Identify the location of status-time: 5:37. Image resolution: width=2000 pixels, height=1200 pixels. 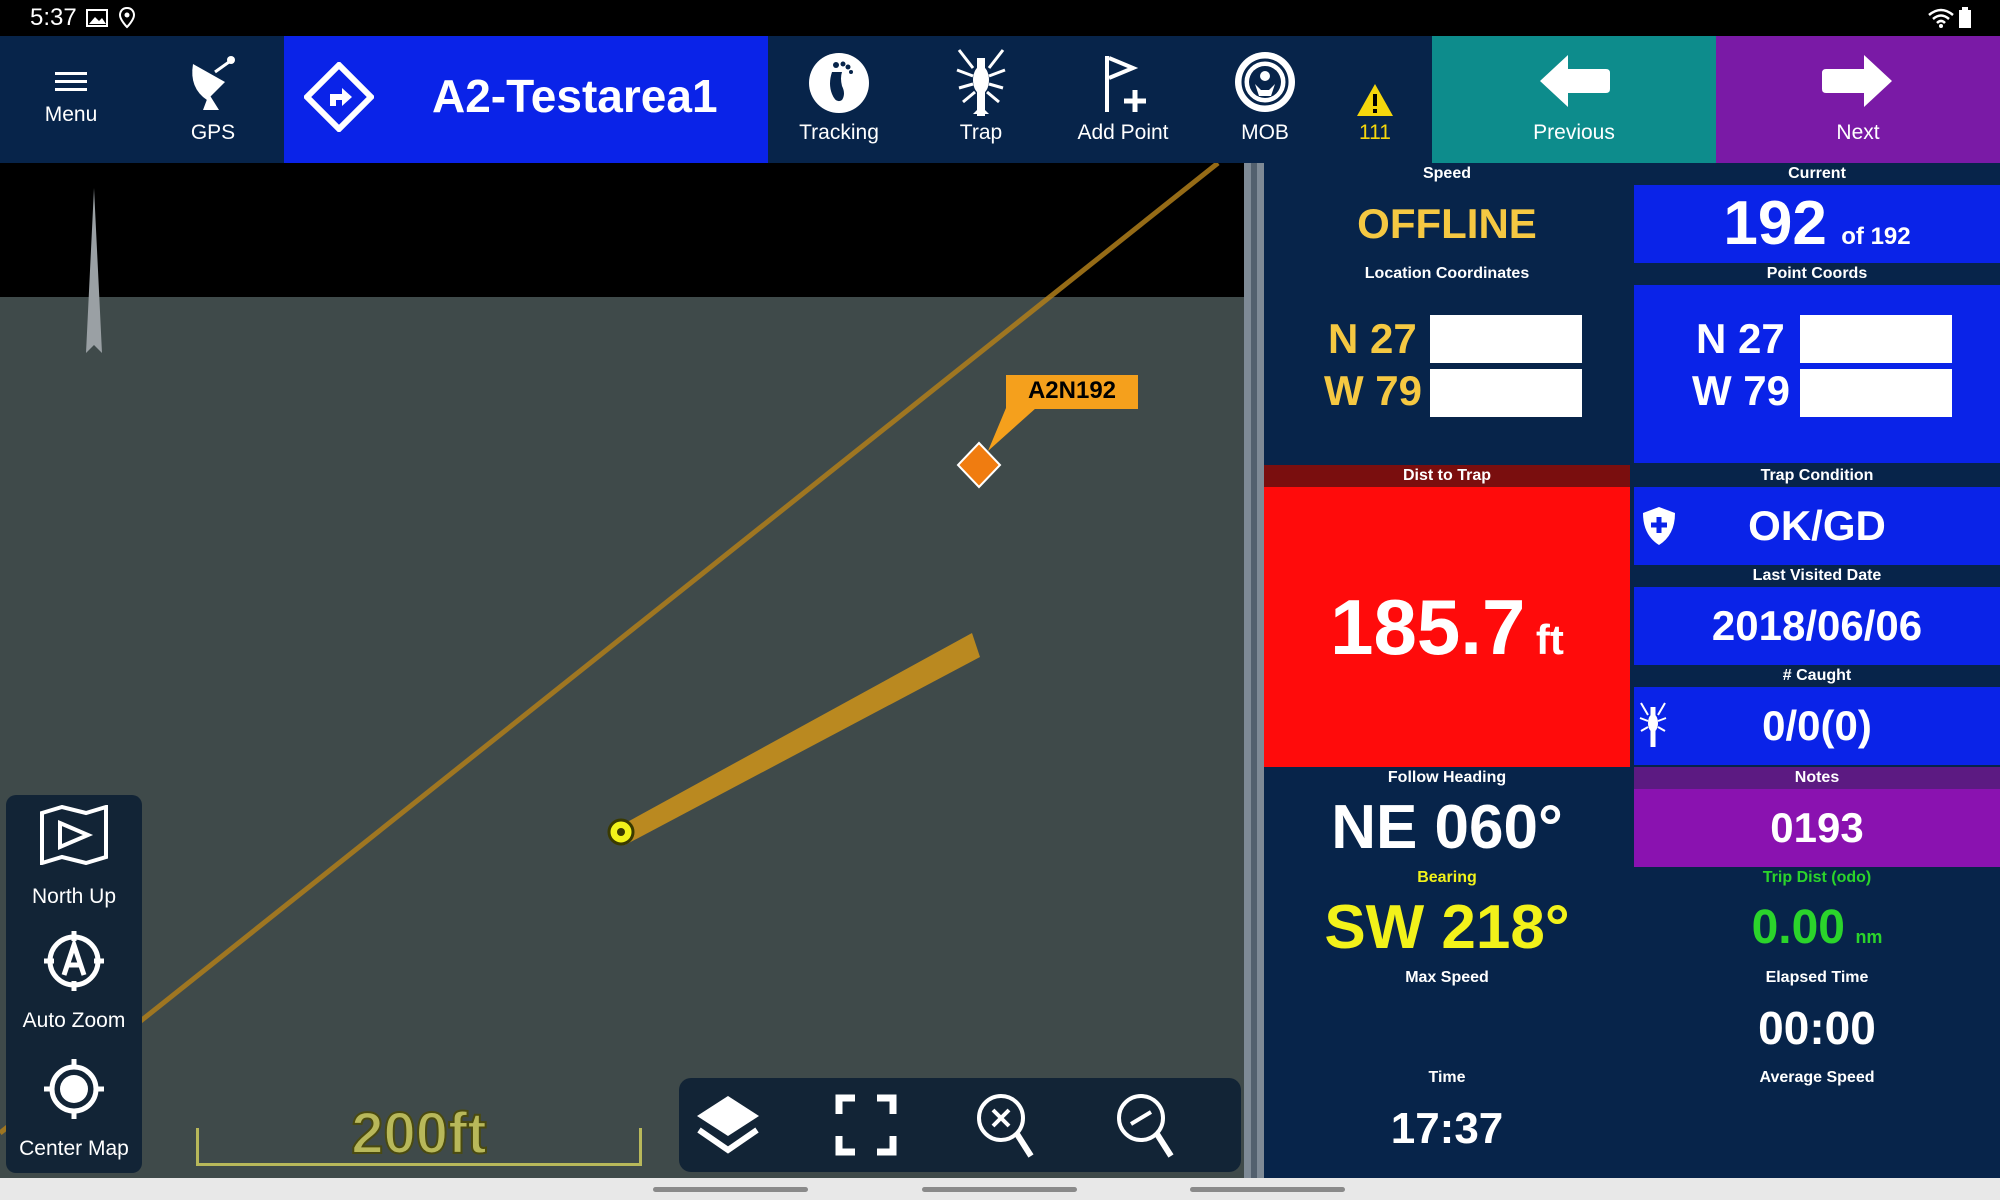
(53, 17).